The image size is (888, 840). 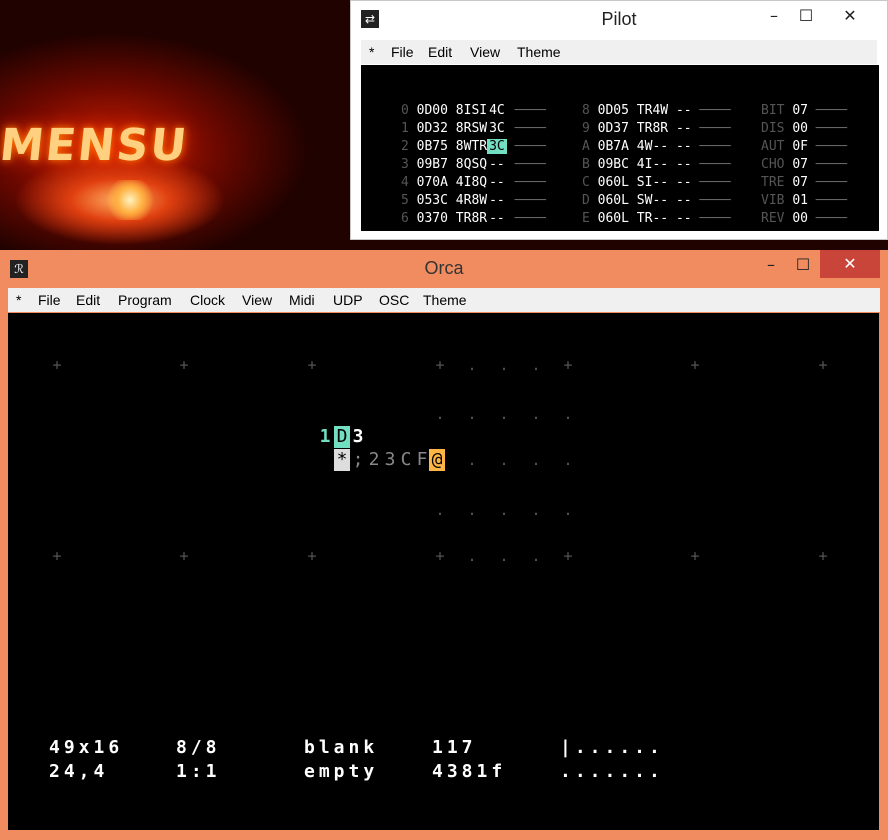 What do you see at coordinates (348, 300) in the screenshot?
I see `menu-udp: UDP` at bounding box center [348, 300].